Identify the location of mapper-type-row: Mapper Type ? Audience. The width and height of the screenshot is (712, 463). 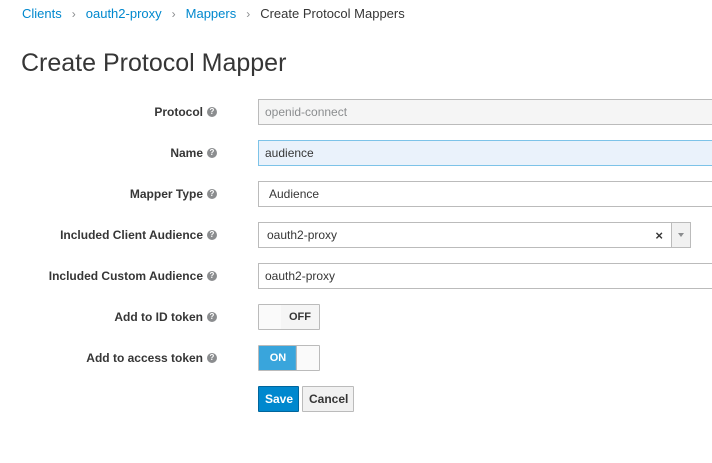
(356, 194).